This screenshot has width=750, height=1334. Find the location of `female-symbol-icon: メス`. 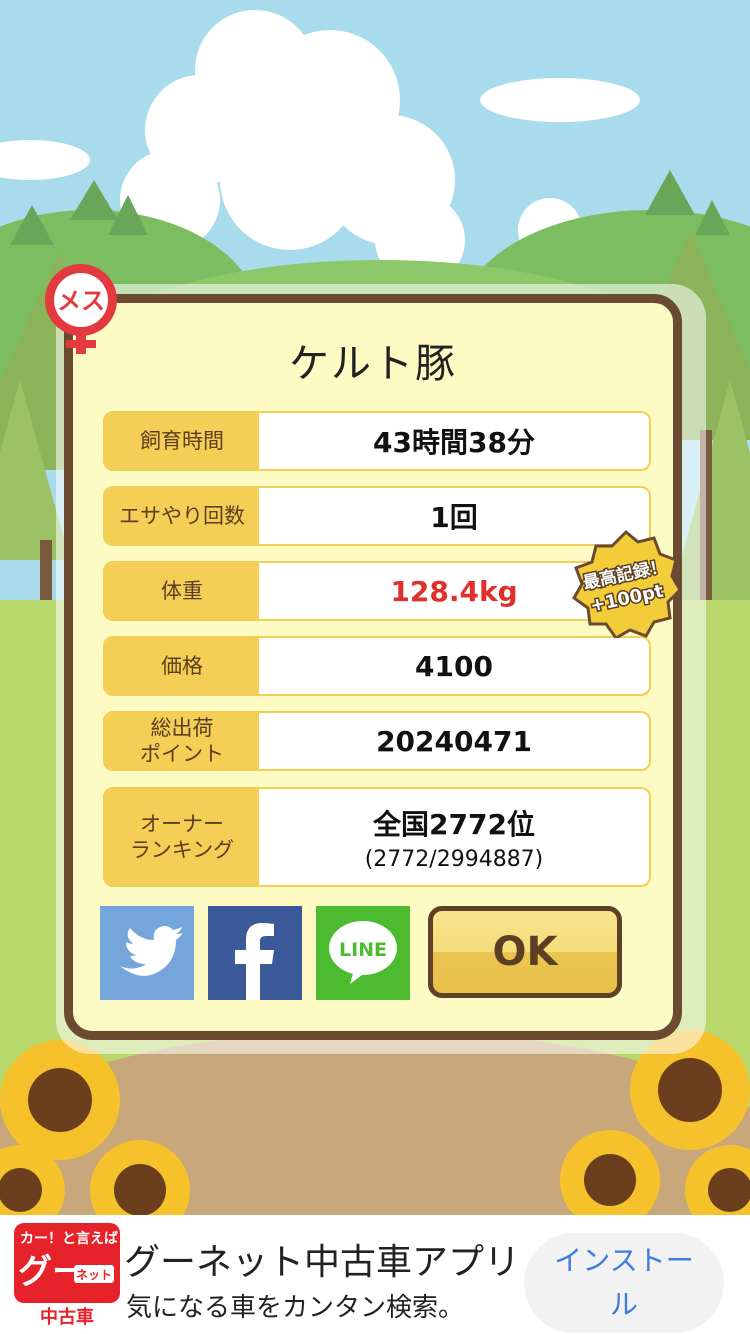

female-symbol-icon: メス is located at coordinates (81, 309).